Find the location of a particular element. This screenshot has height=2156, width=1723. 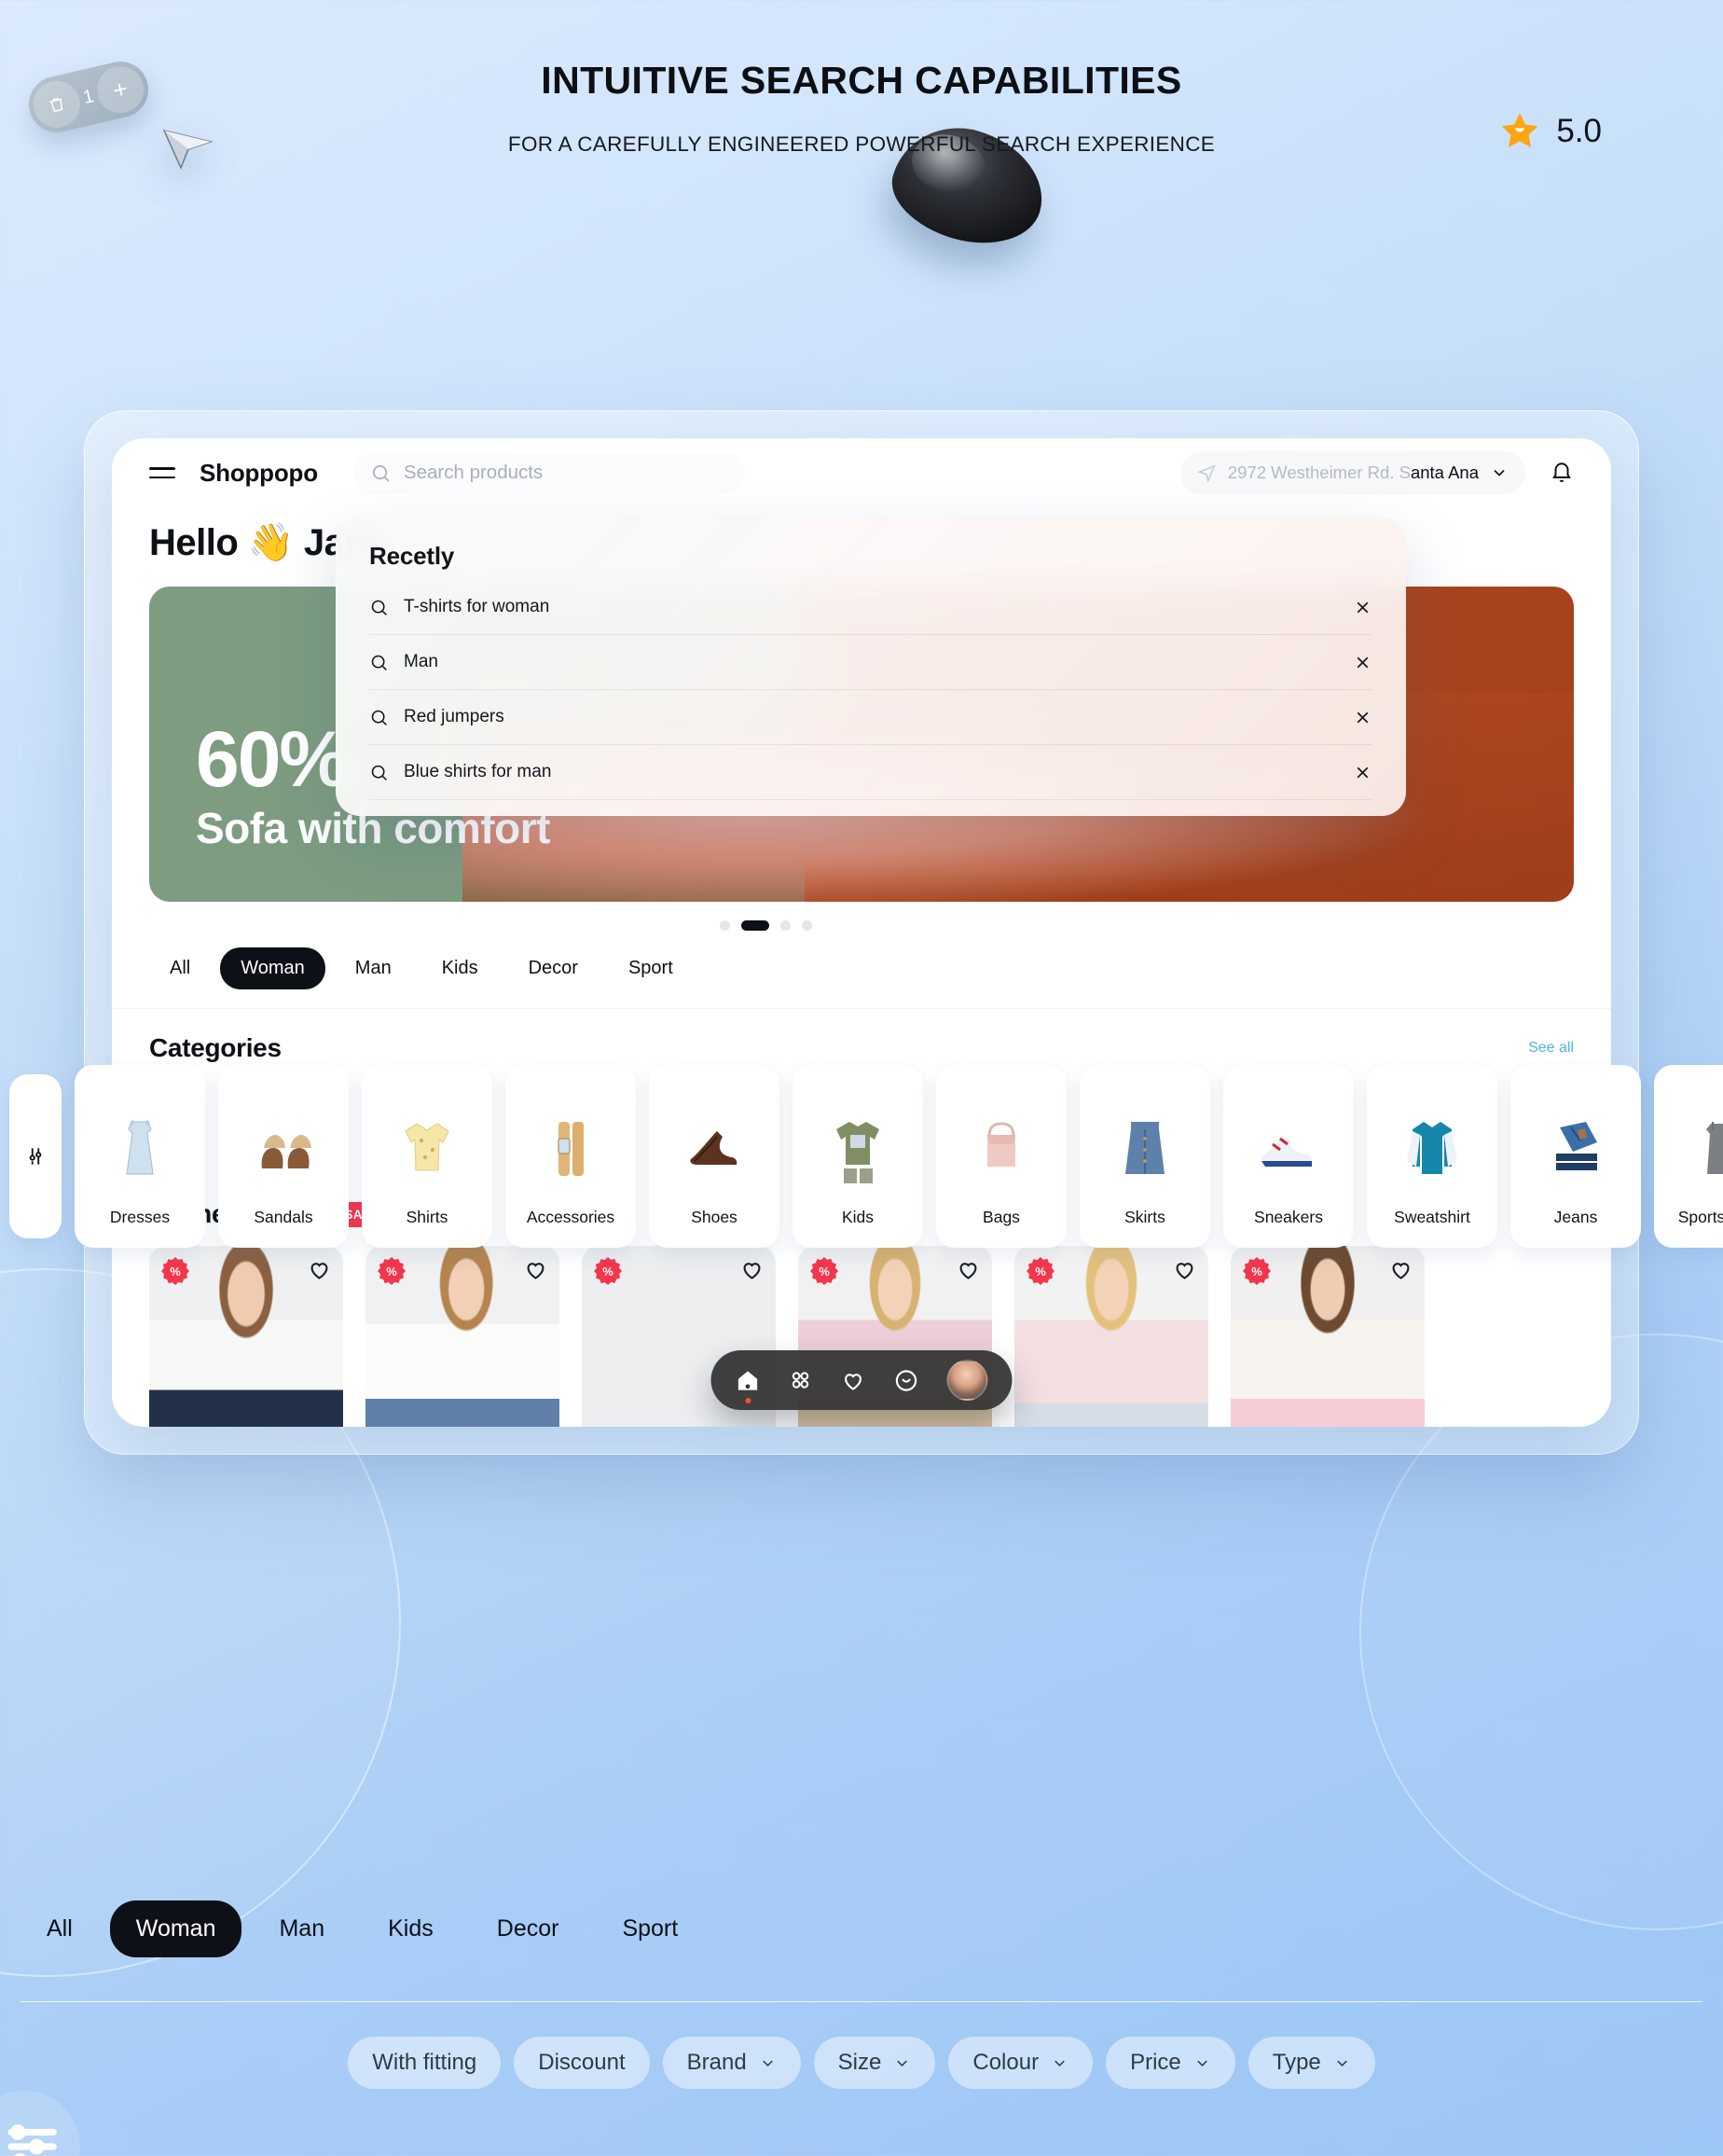

recent-search-text: T-shirts for woman is located at coordinates (477, 606).